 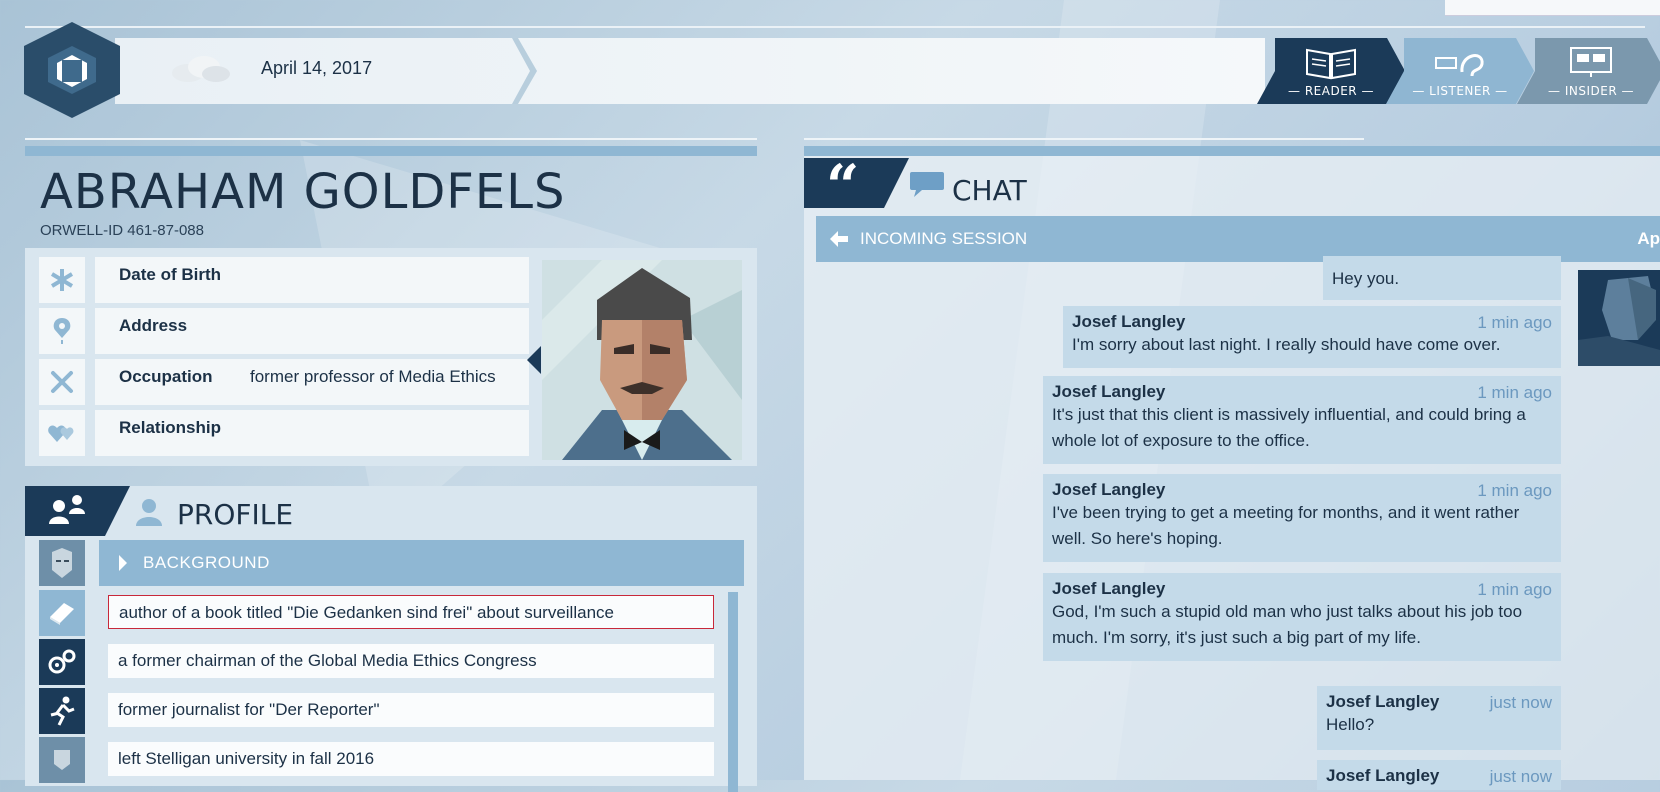 I want to click on background-item: former journalist for "Der Reporter", so click(x=411, y=710).